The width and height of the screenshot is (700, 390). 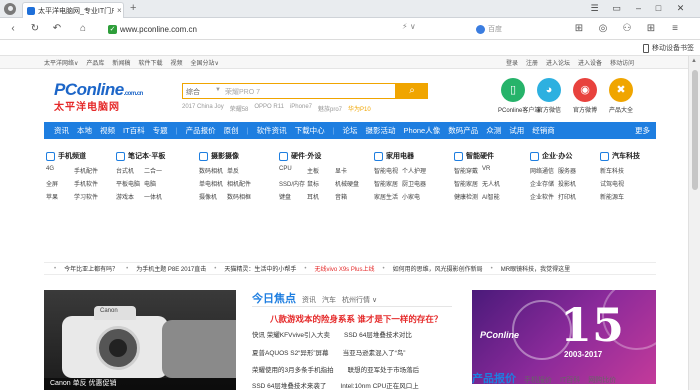 What do you see at coordinates (86, 183) in the screenshot?
I see `category-link: 手机软件` at bounding box center [86, 183].